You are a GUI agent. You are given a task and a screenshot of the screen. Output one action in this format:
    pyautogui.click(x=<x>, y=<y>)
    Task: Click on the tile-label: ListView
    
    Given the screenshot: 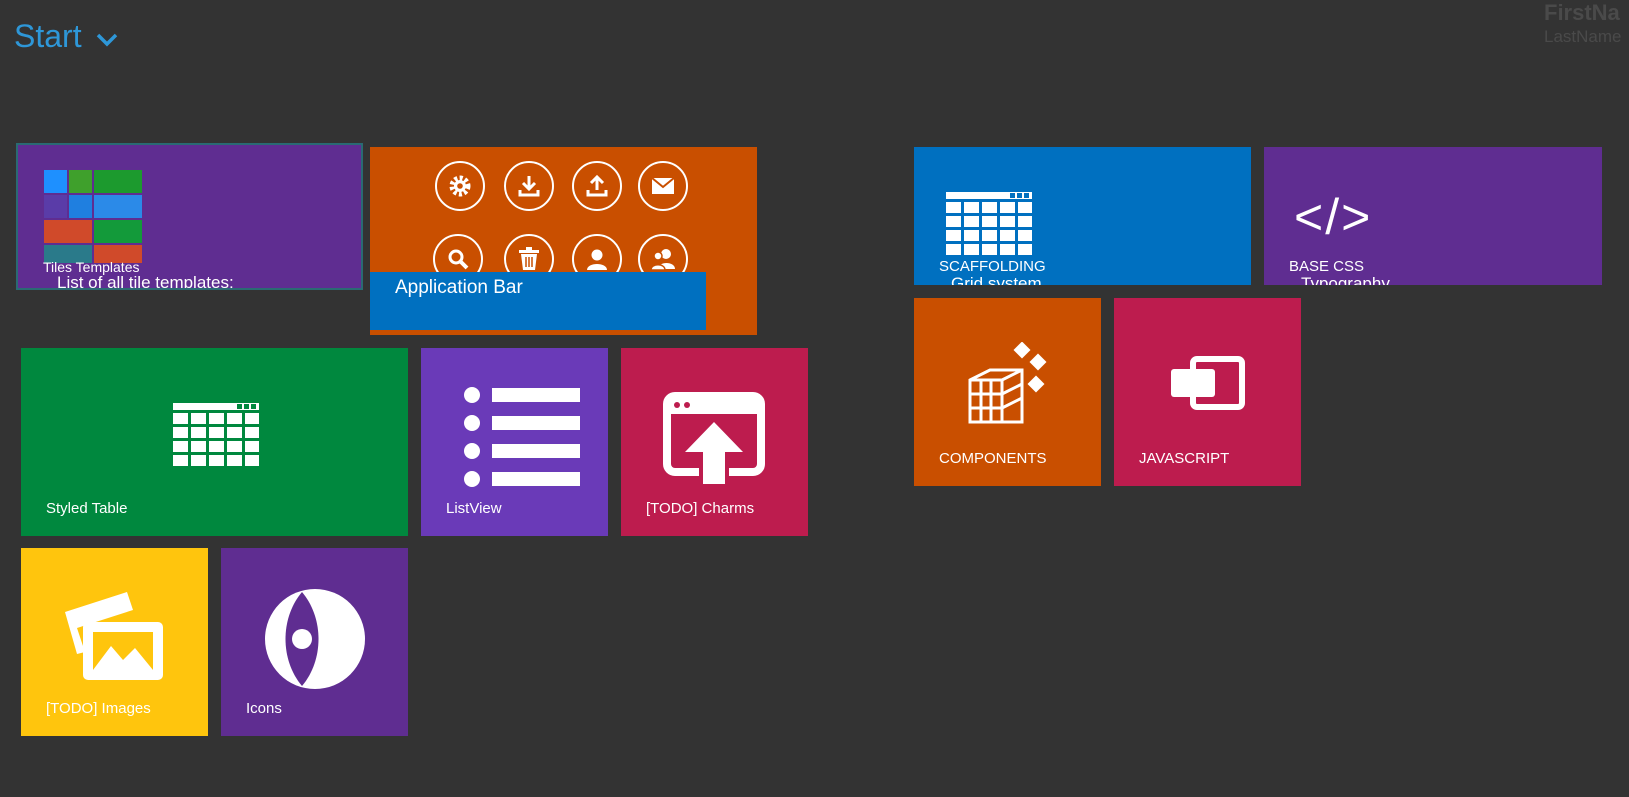 What is the action you would take?
    pyautogui.click(x=474, y=508)
    